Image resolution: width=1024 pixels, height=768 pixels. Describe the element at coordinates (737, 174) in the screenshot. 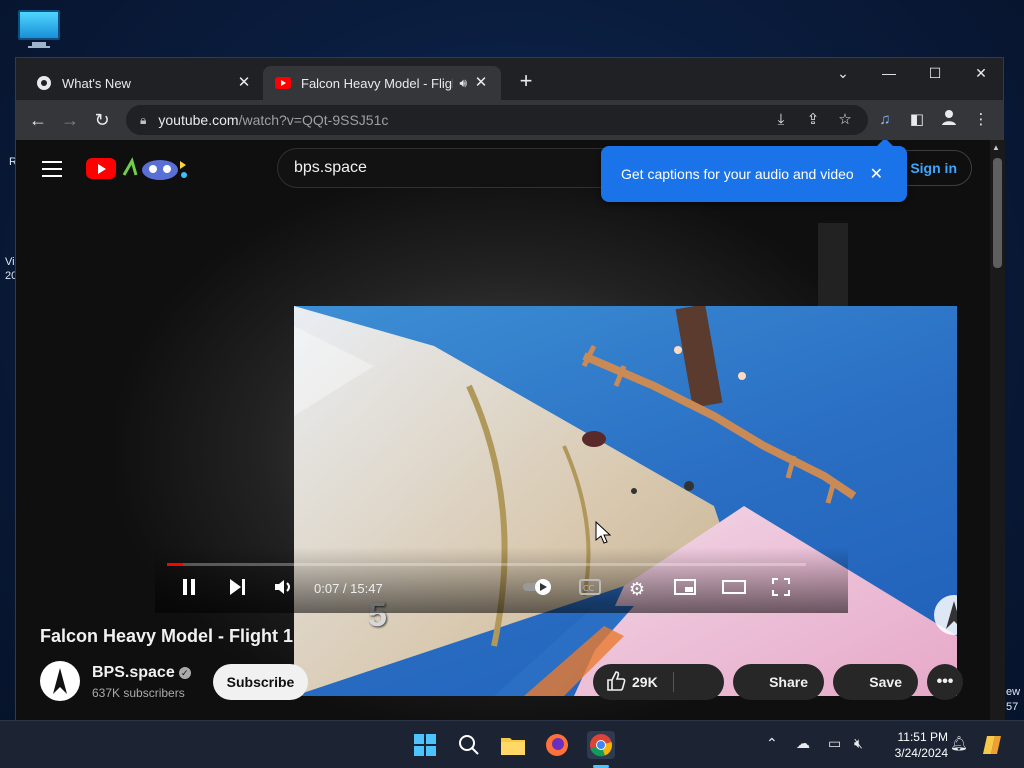

I see `caption-tip-text: Get captions for your audio and video` at that location.